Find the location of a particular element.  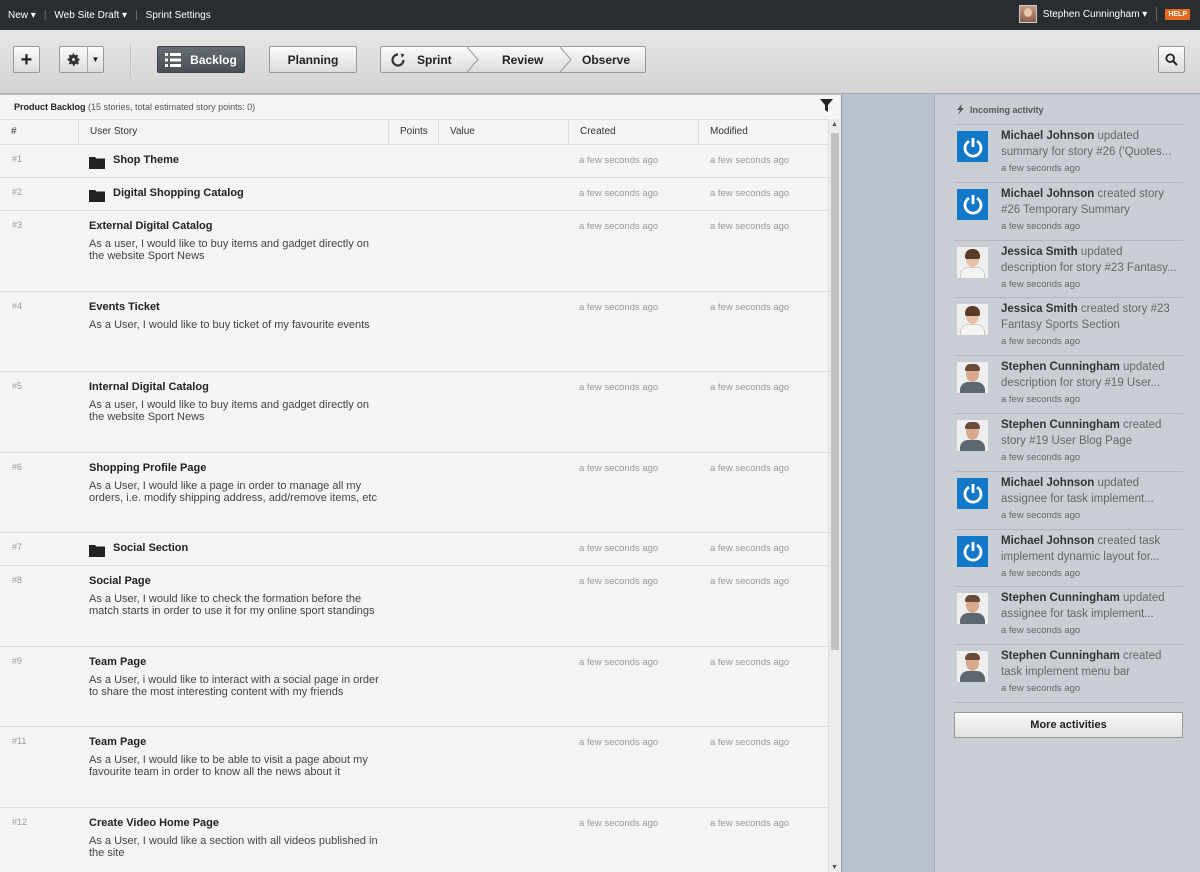

menu-new: New ▾ is located at coordinates (22, 15).